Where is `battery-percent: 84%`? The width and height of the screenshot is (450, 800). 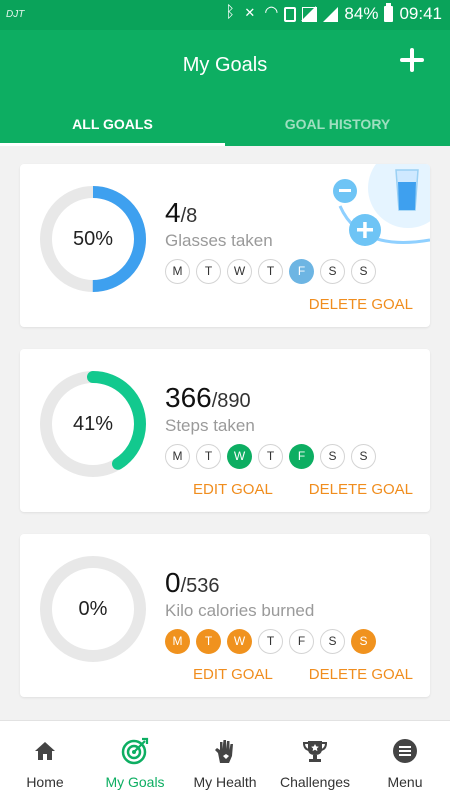 battery-percent: 84% is located at coordinates (361, 13).